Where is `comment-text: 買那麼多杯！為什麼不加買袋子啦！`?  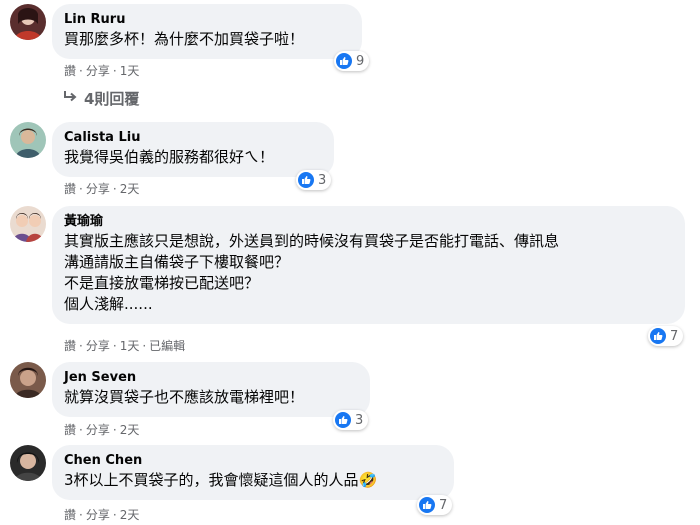
comment-text: 買那麼多杯！為什麼不加買袋子啦！ is located at coordinates (184, 39).